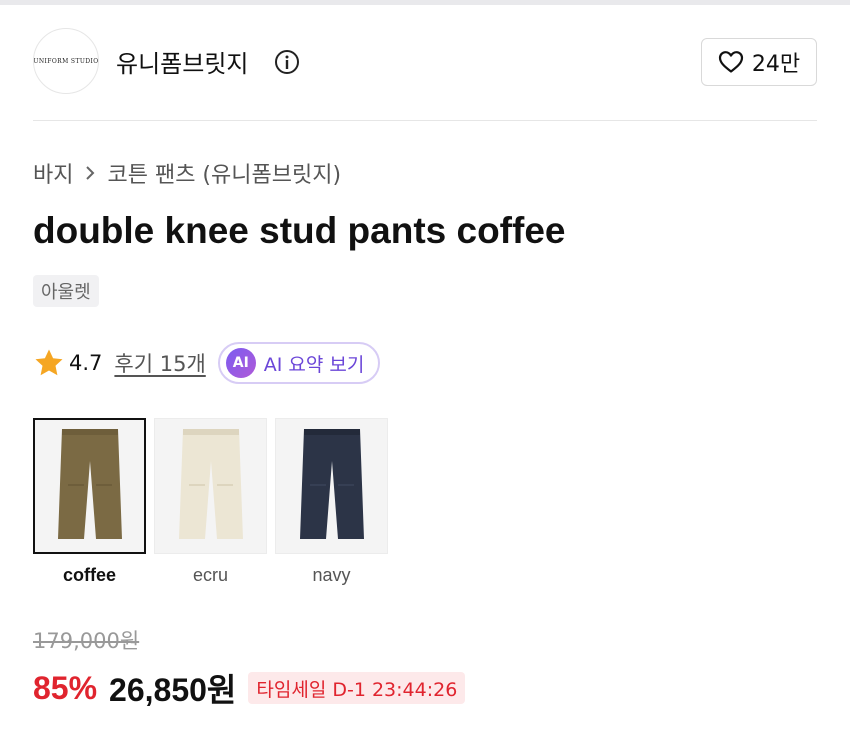 This screenshot has height=742, width=850. Describe the element at coordinates (210, 575) in the screenshot. I see `color-label-ecru: ecru` at that location.